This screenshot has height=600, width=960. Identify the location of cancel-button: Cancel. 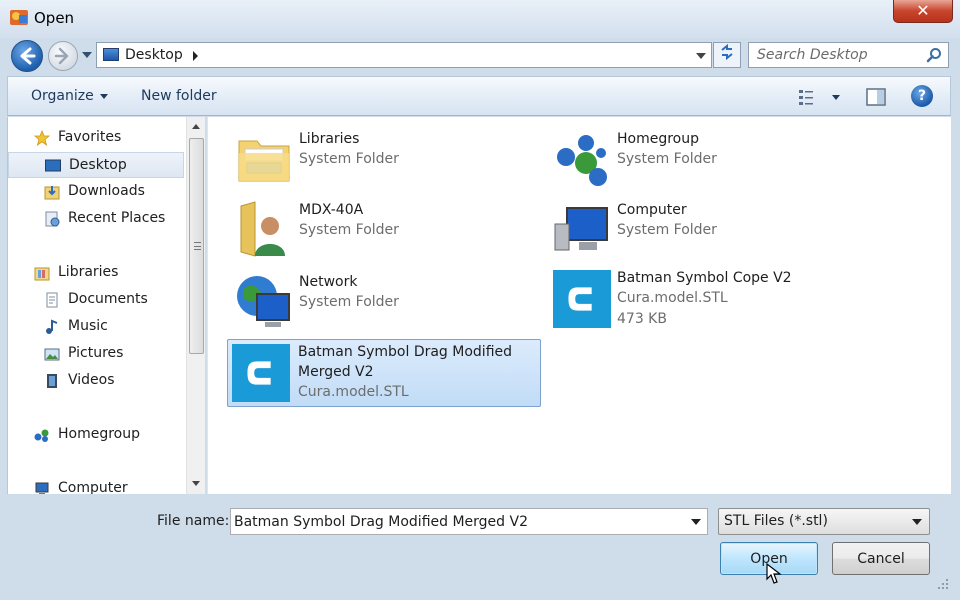
(881, 558).